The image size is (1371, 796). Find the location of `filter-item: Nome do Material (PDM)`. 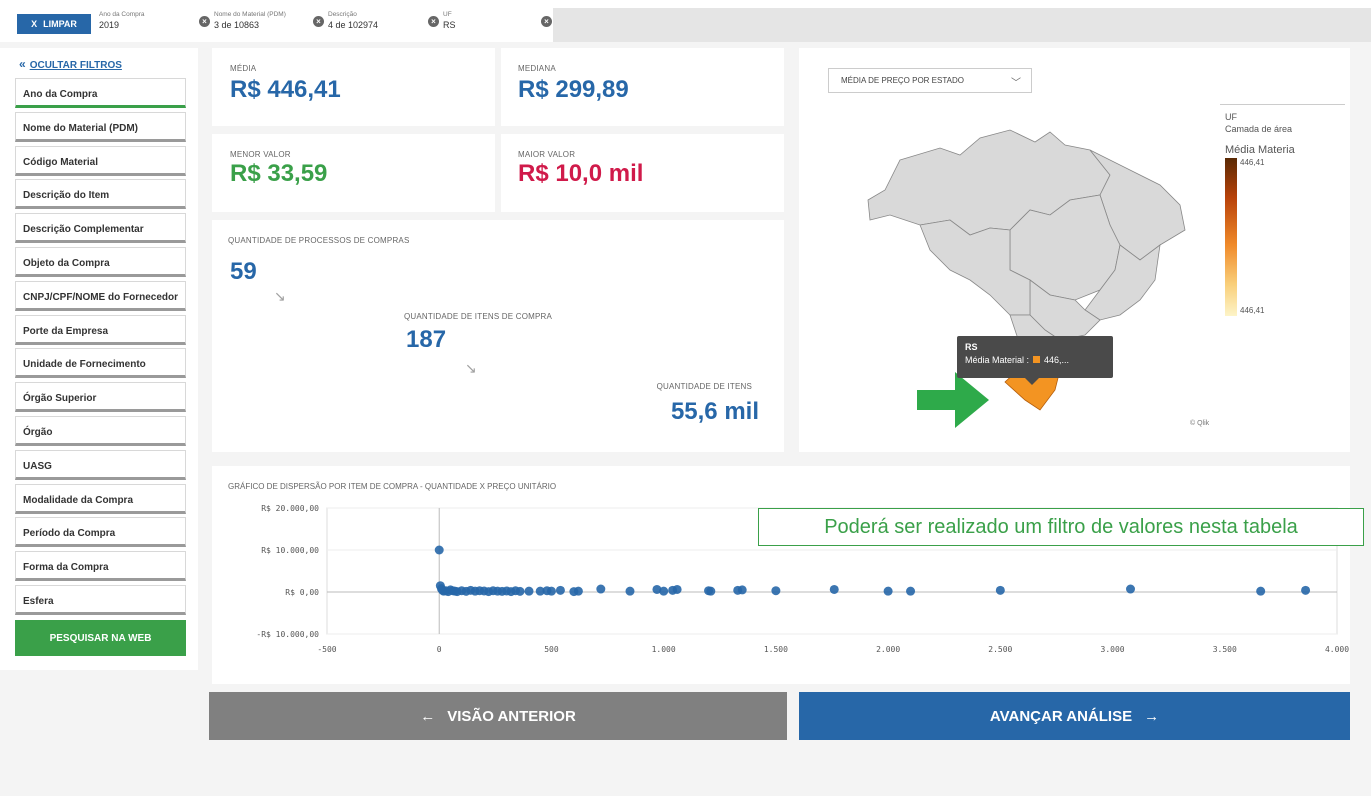

filter-item: Nome do Material (PDM) is located at coordinates (100, 126).